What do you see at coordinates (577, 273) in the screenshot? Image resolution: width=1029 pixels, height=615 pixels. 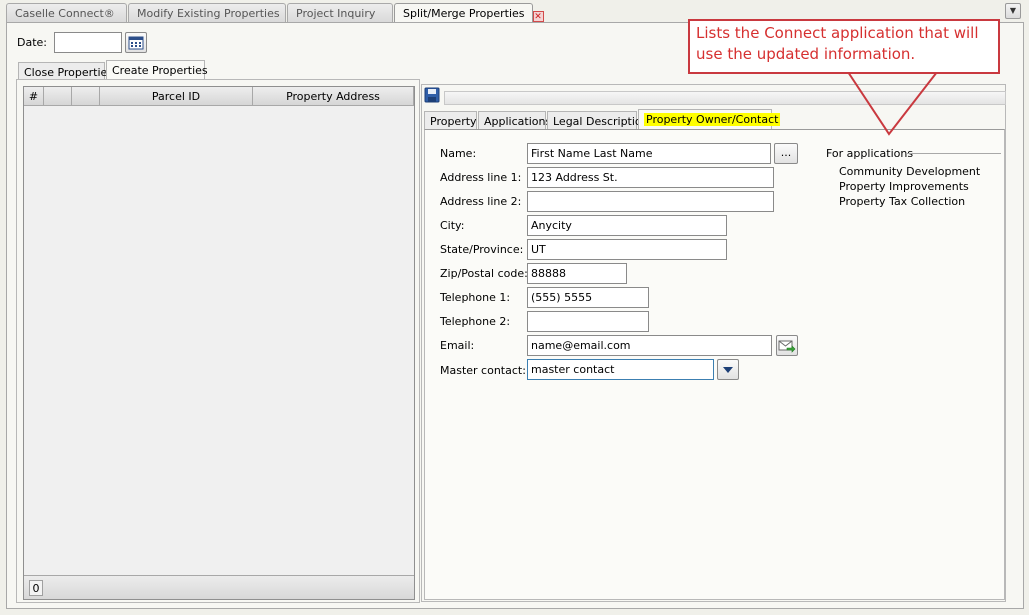 I see `zip-input: 88888` at bounding box center [577, 273].